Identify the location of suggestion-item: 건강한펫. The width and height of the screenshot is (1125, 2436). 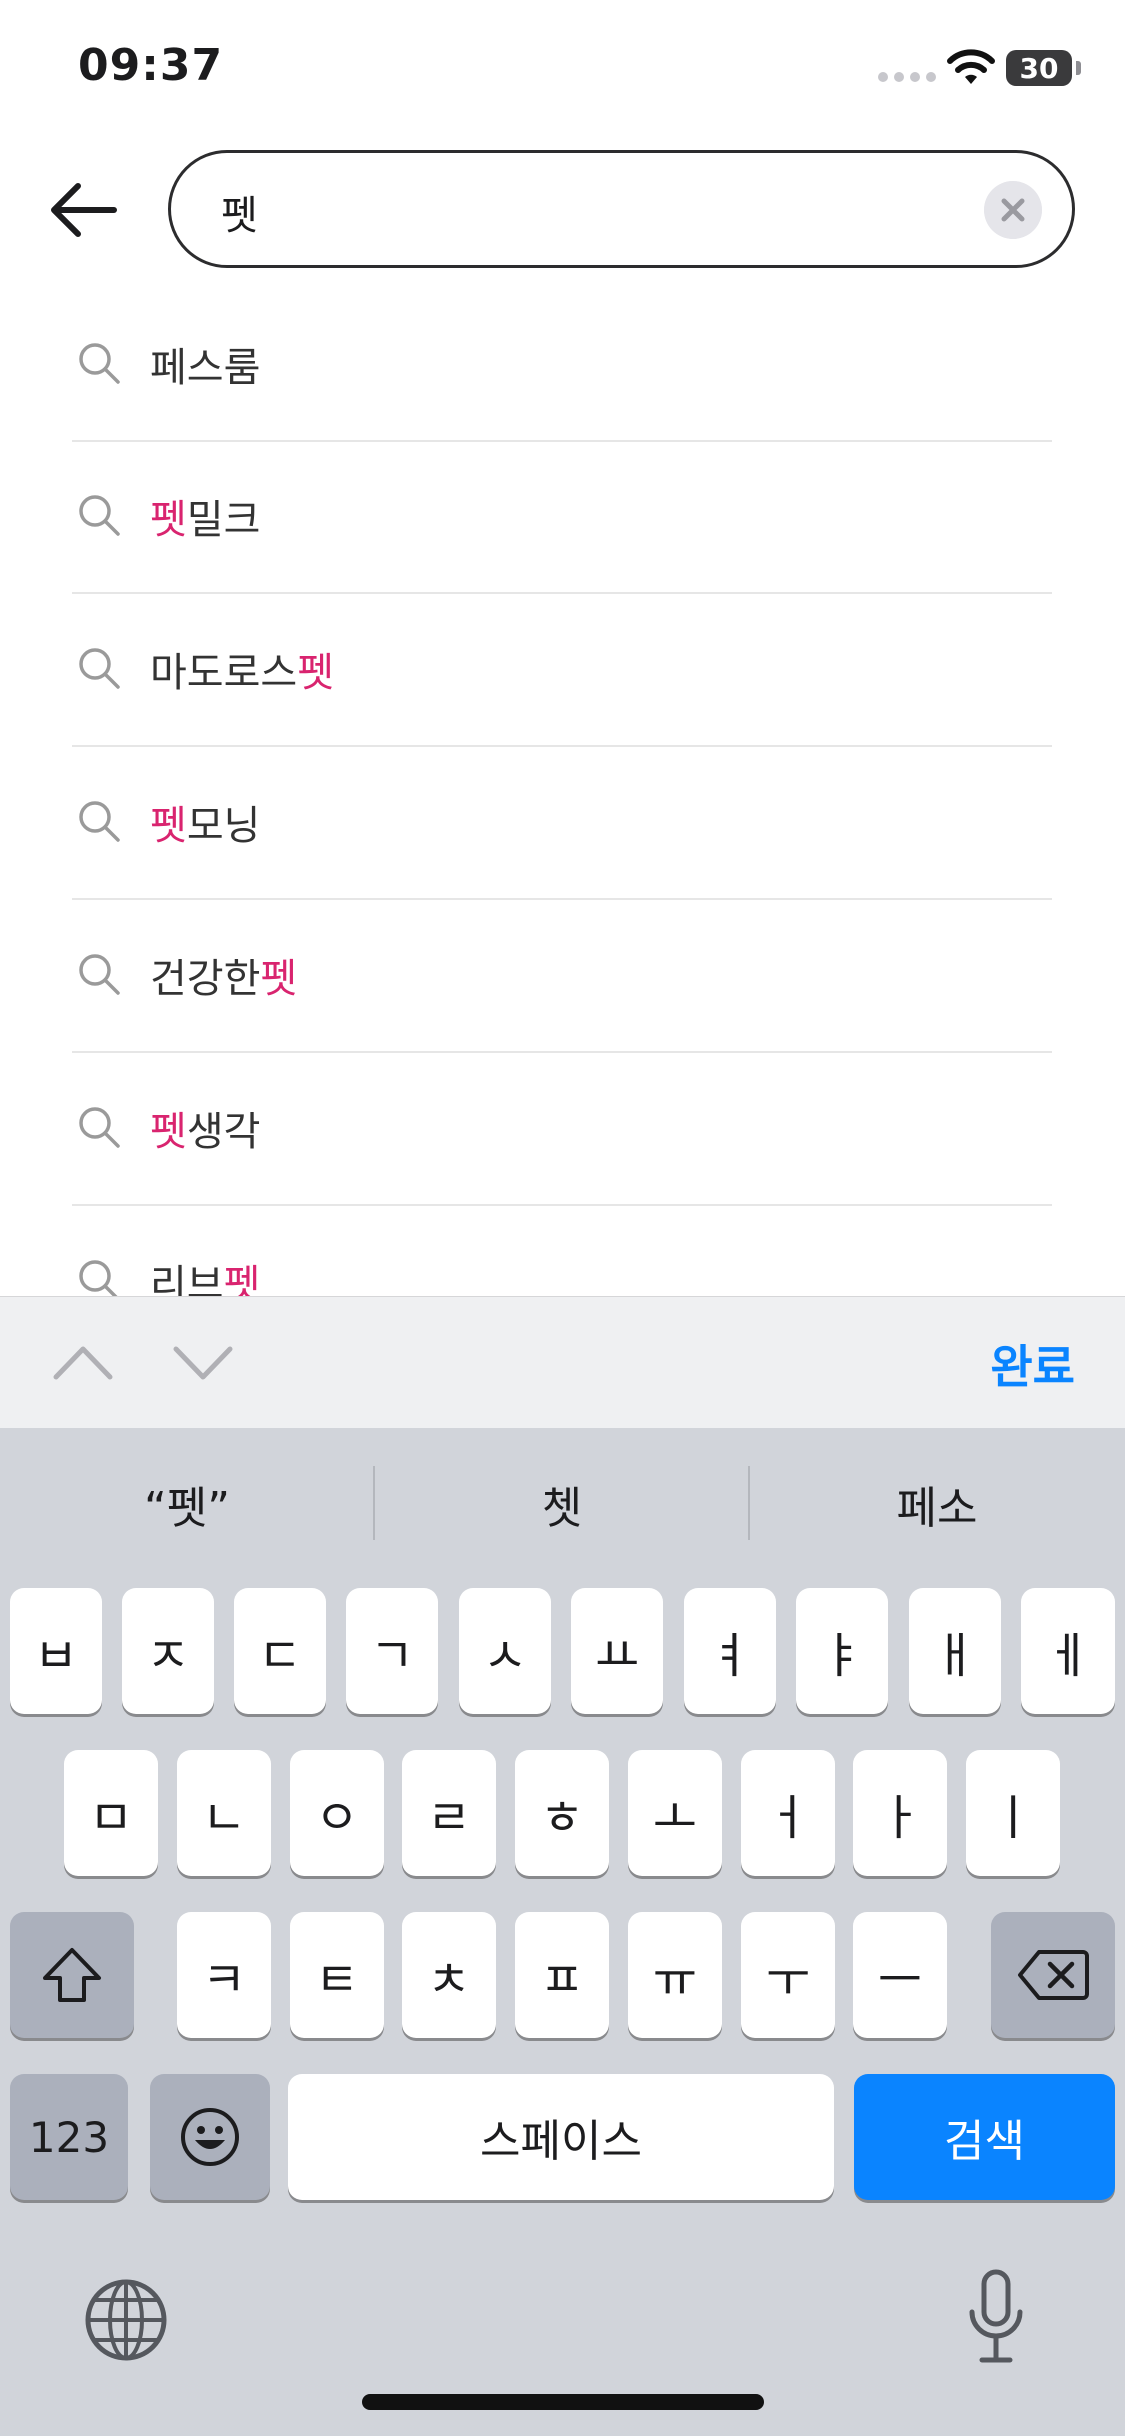
(562, 977).